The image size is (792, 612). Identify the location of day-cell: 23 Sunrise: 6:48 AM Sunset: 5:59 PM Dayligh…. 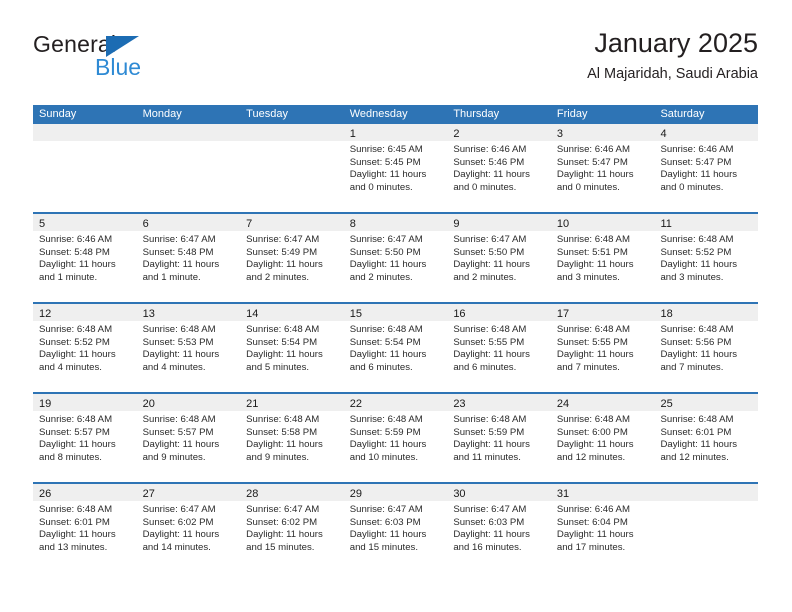
(499, 438).